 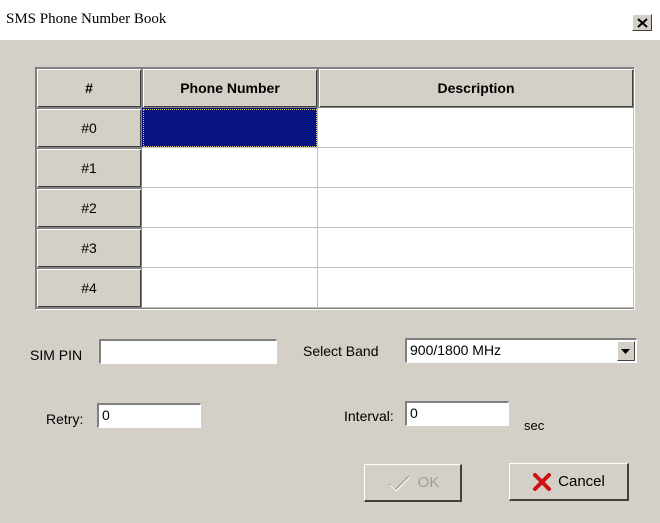 I want to click on band-select-value: 900/1800 MHz, so click(x=456, y=350).